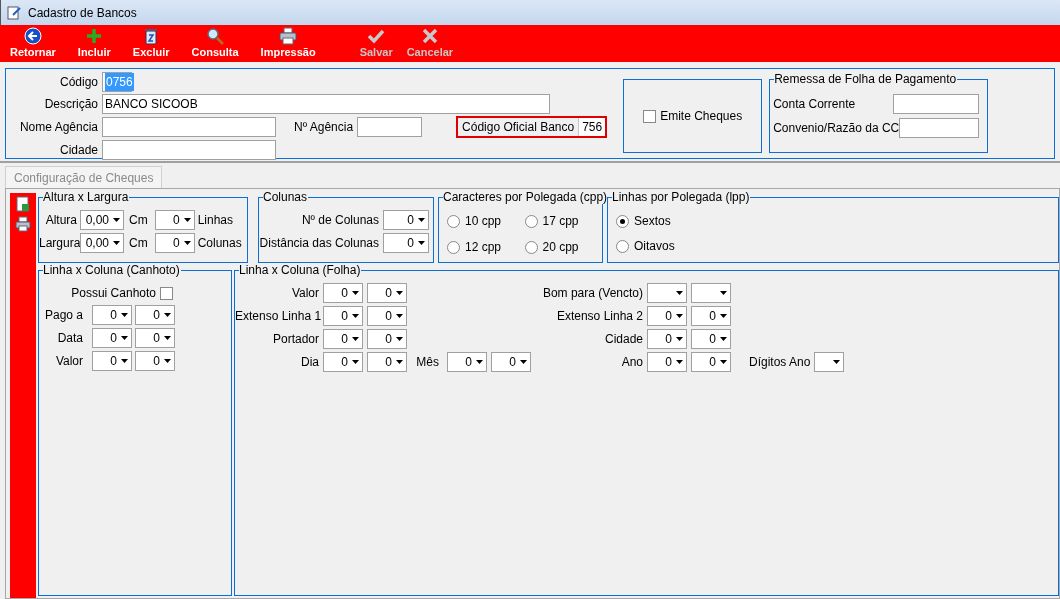  I want to click on field-label: Descrição, so click(70, 104).